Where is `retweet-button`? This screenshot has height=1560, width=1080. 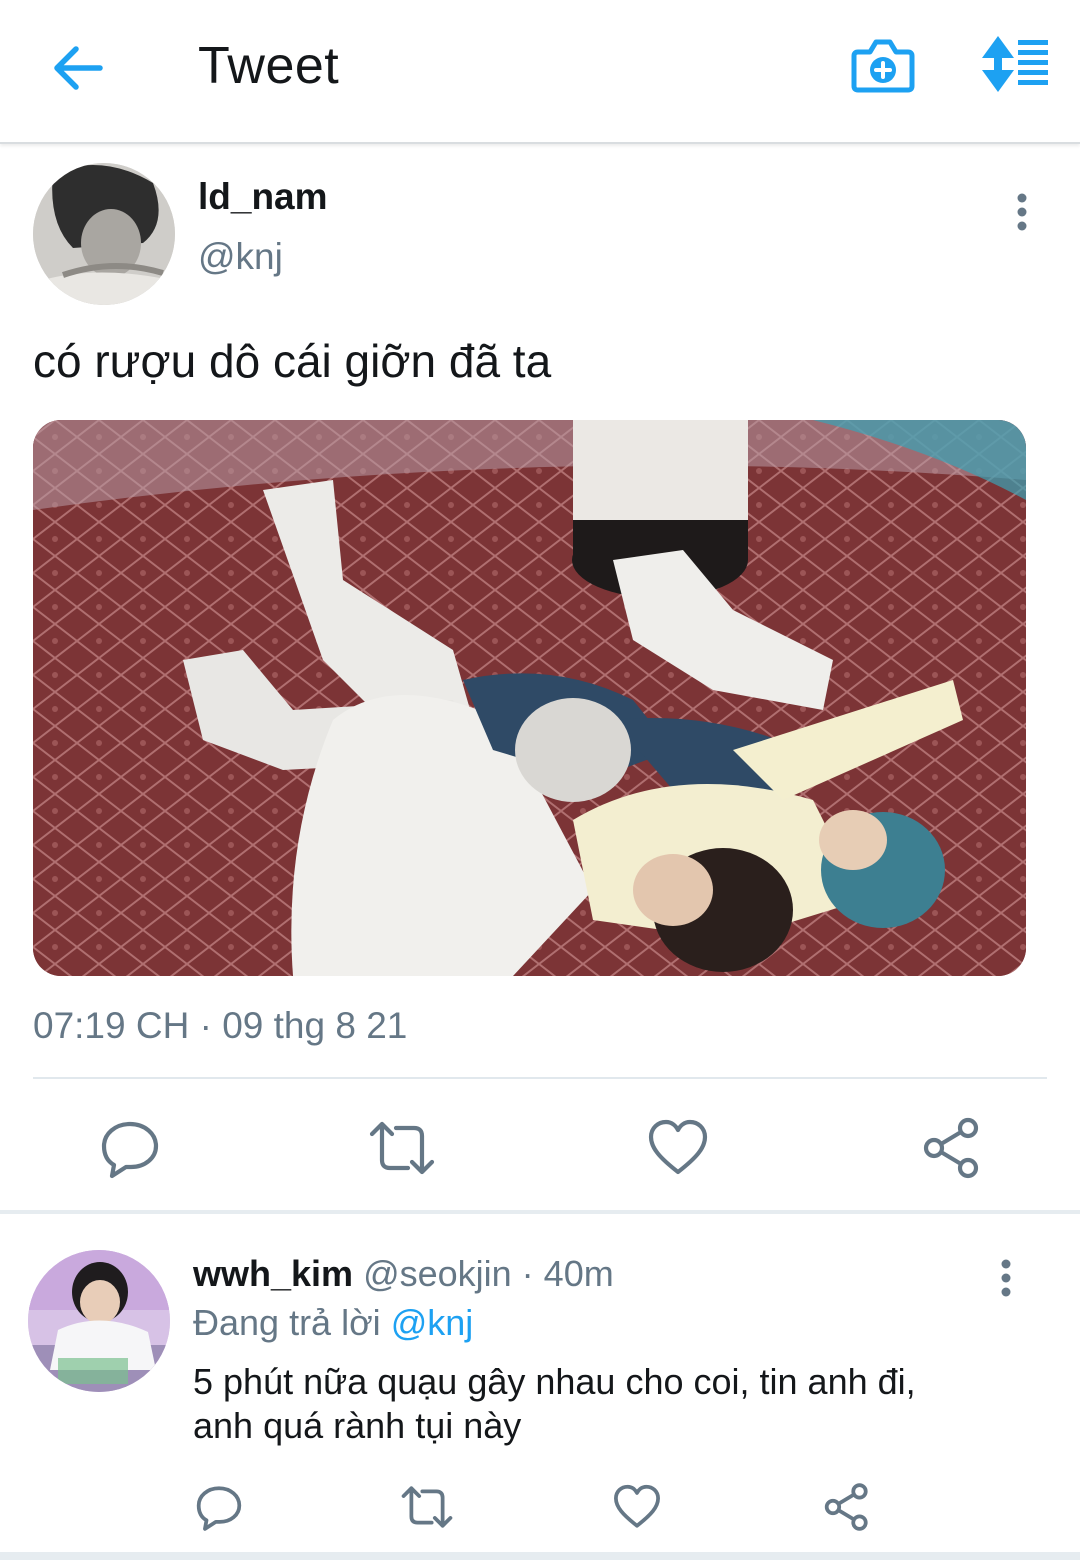
retweet-button is located at coordinates (401, 1148).